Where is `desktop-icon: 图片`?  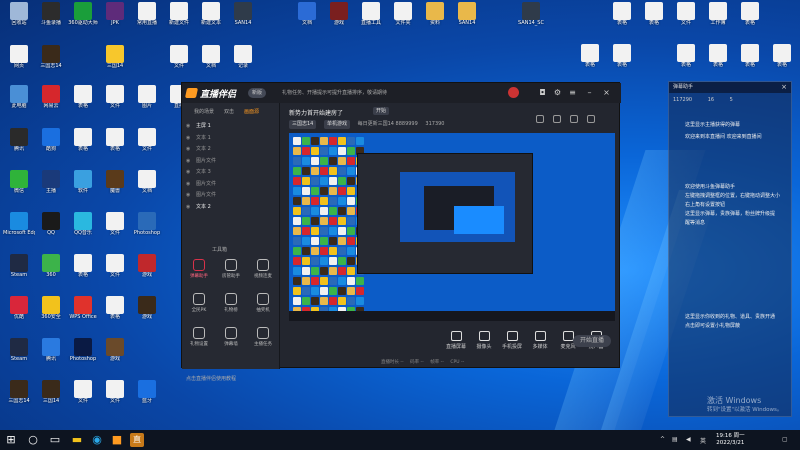 desktop-icon: 图片 is located at coordinates (147, 102).